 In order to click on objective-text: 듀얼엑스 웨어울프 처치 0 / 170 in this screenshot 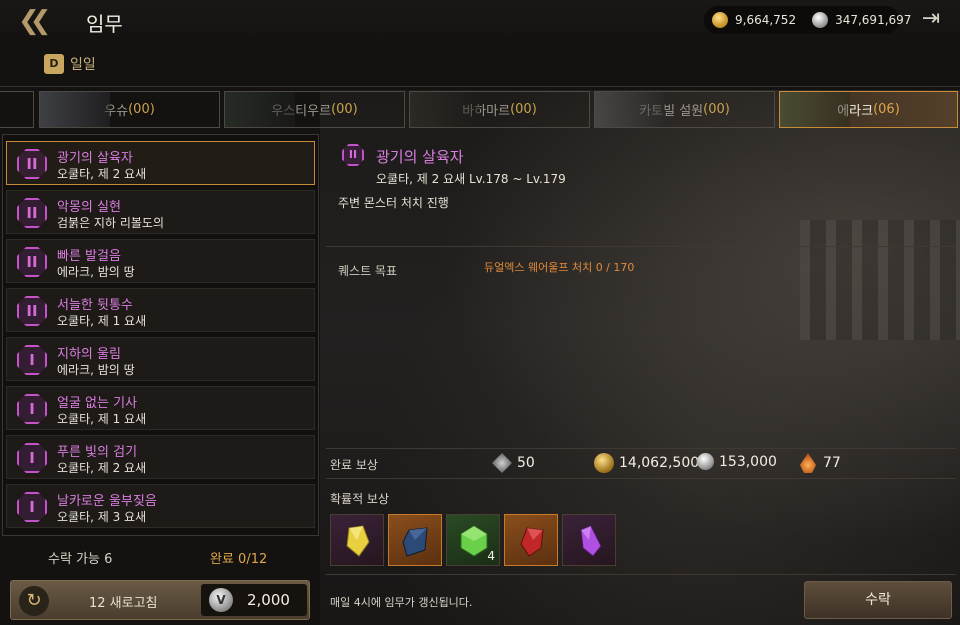, I will do `click(559, 267)`.